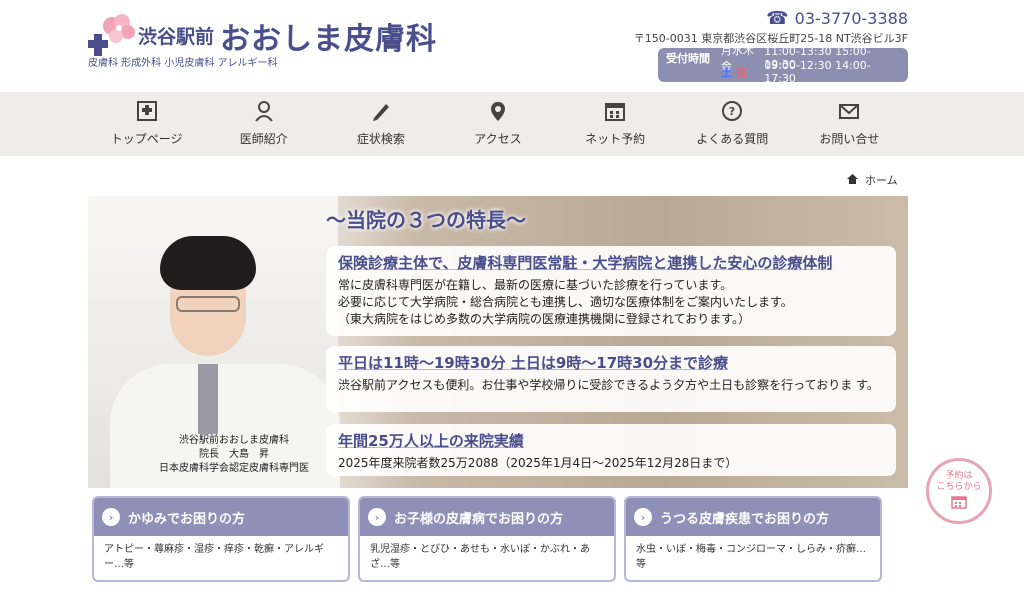 The height and width of the screenshot is (592, 1024). Describe the element at coordinates (849, 139) in the screenshot. I see `nav-label: お問い合せ` at that location.